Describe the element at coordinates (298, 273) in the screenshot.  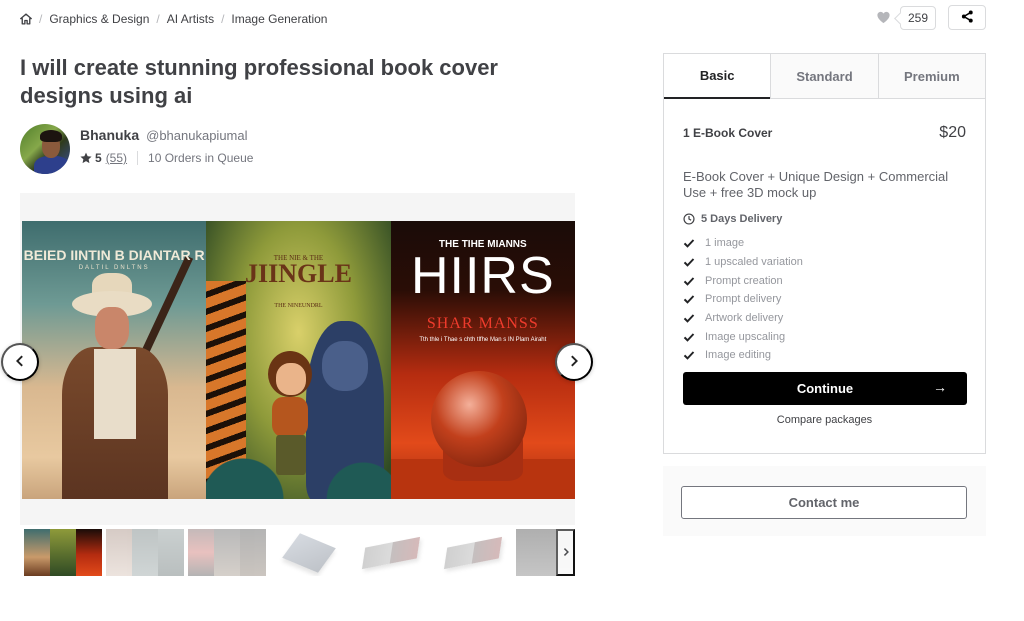
I see `cover-title: JIINGLE` at that location.